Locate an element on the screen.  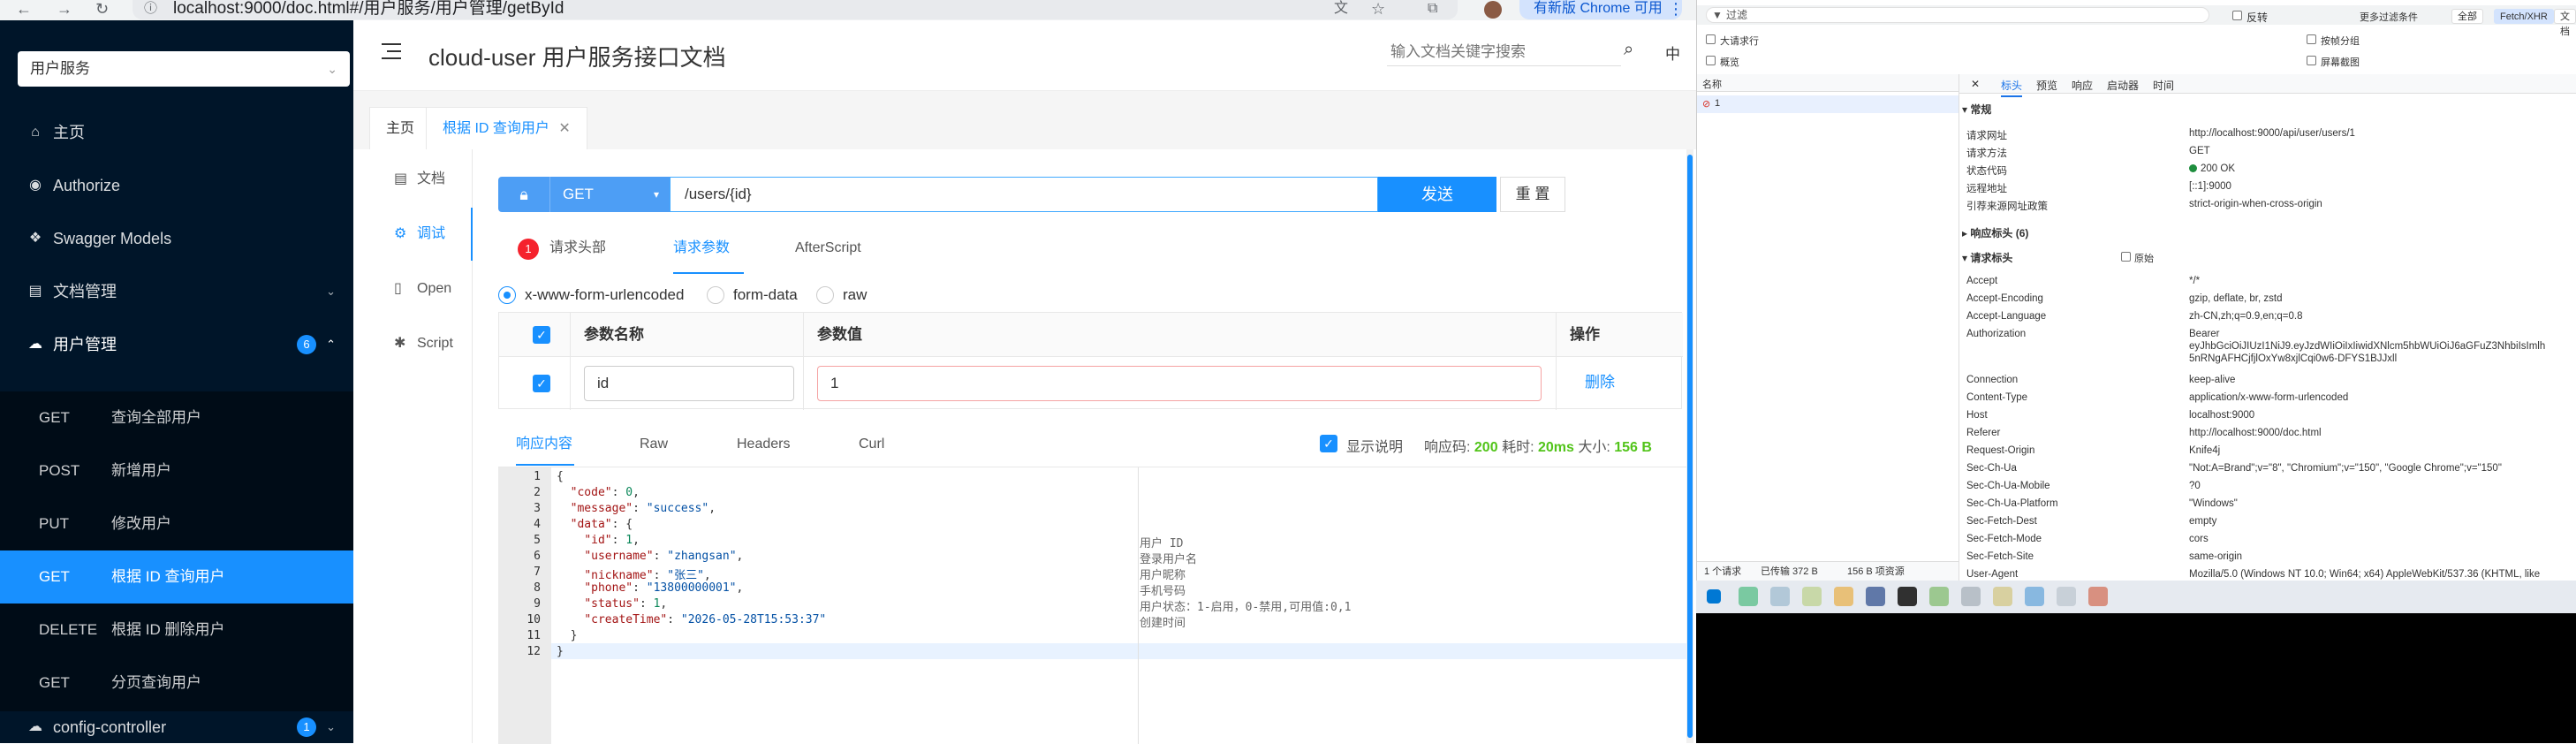
sidebar-item-authorize: ◉ Authorize is located at coordinates (176, 186).